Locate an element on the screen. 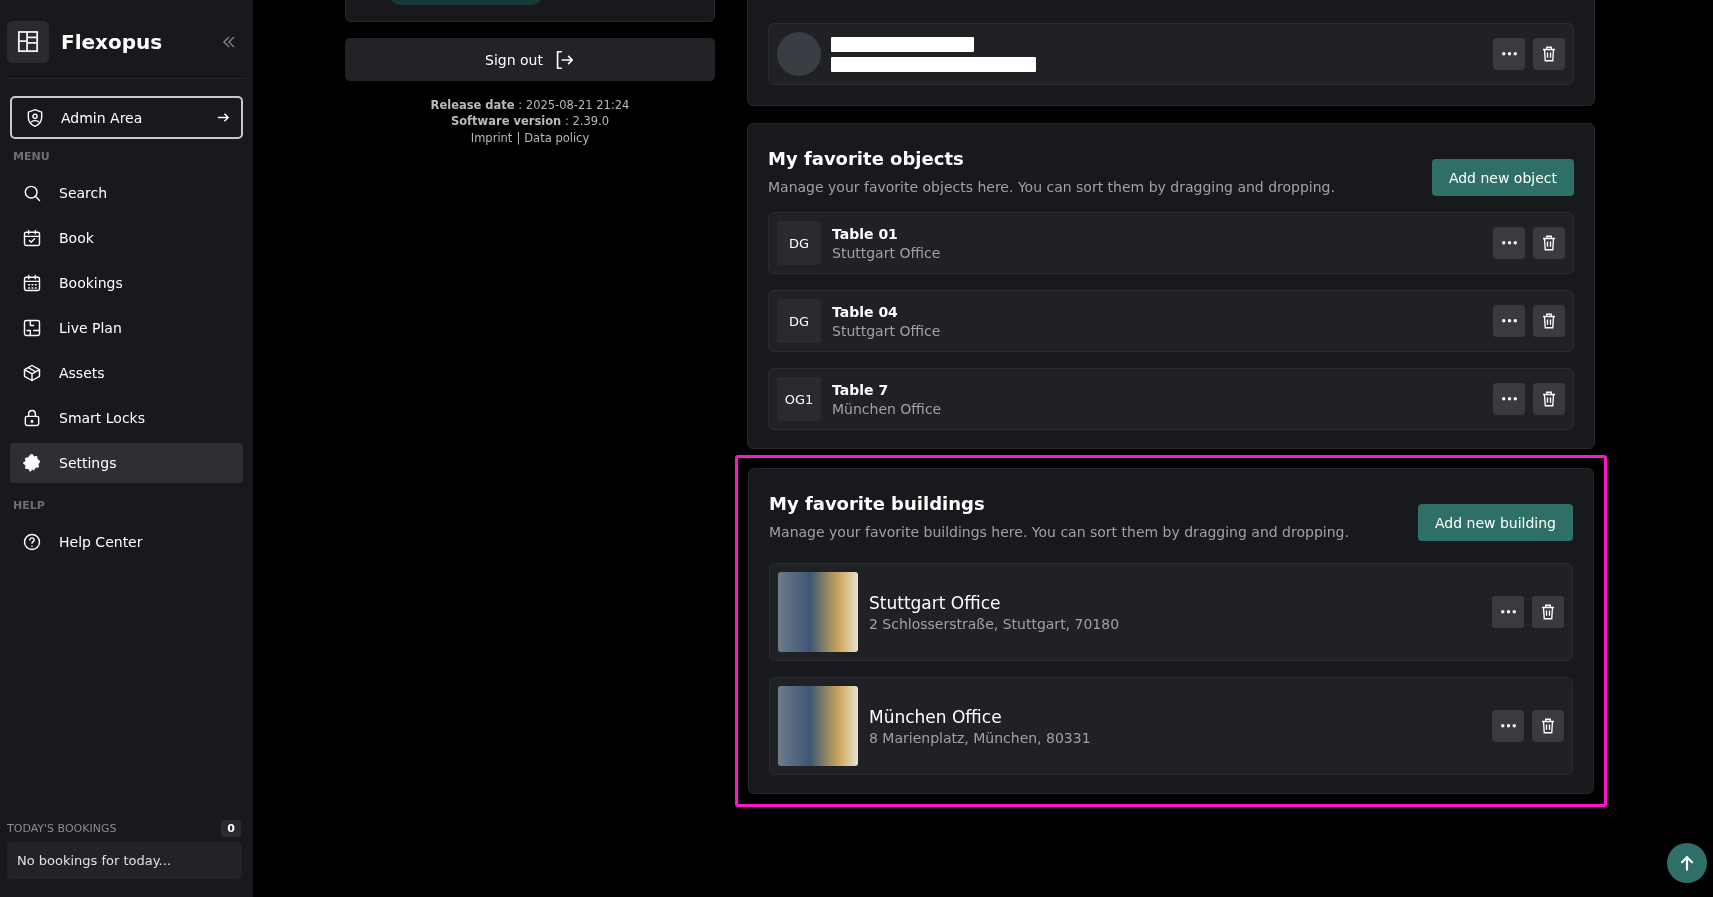 The width and height of the screenshot is (1713, 897). section-title: My favorite buildings is located at coordinates (877, 503).